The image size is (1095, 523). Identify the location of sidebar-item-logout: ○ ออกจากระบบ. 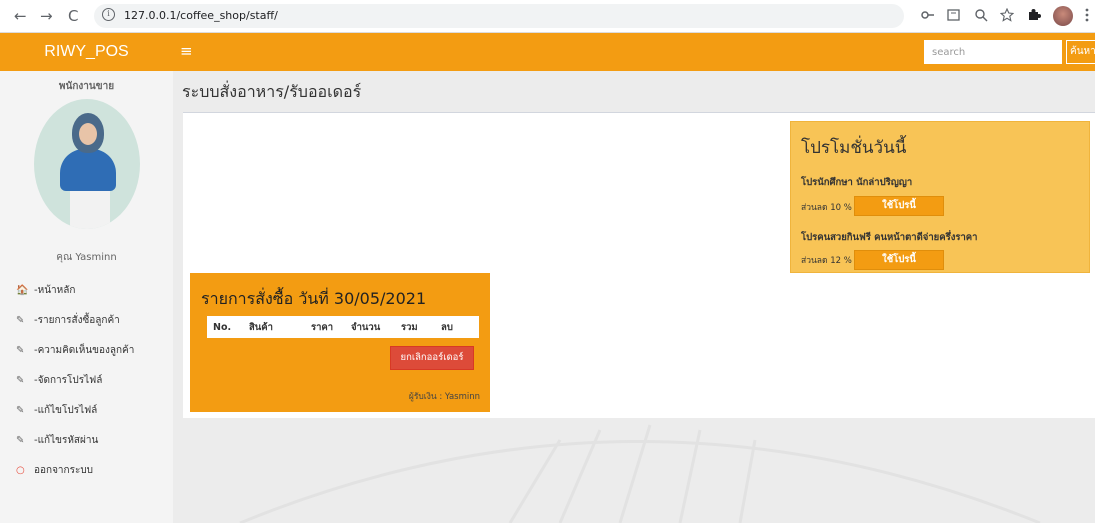
(86, 471).